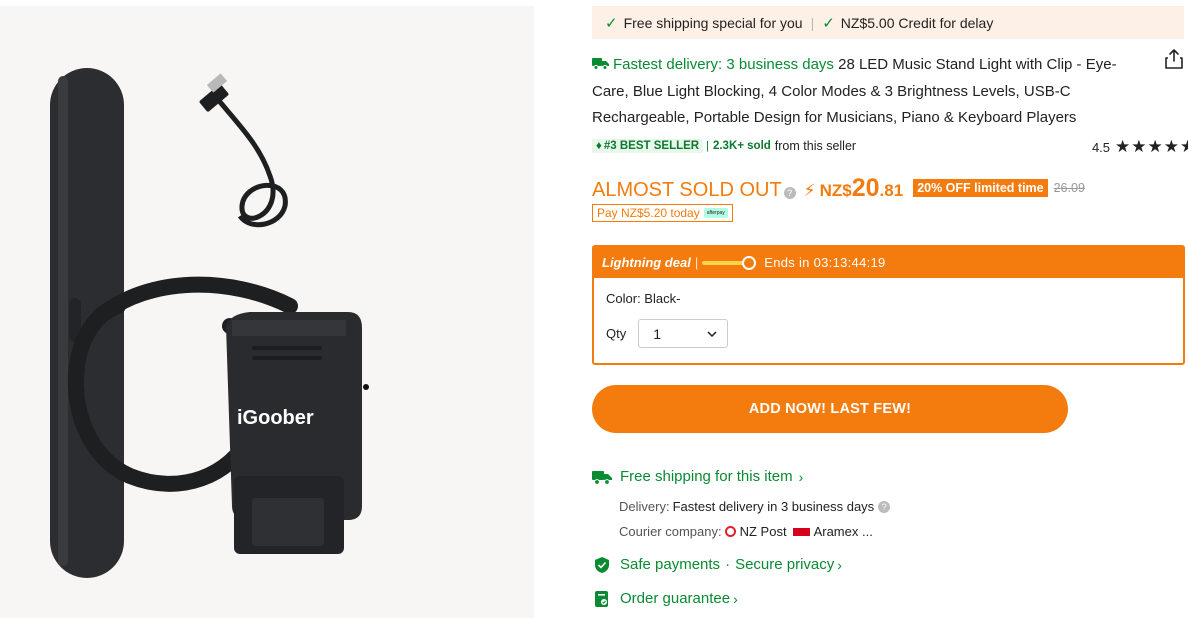  I want to click on almost-sold-out-label: ALMOST SOLD OUT, so click(687, 190).